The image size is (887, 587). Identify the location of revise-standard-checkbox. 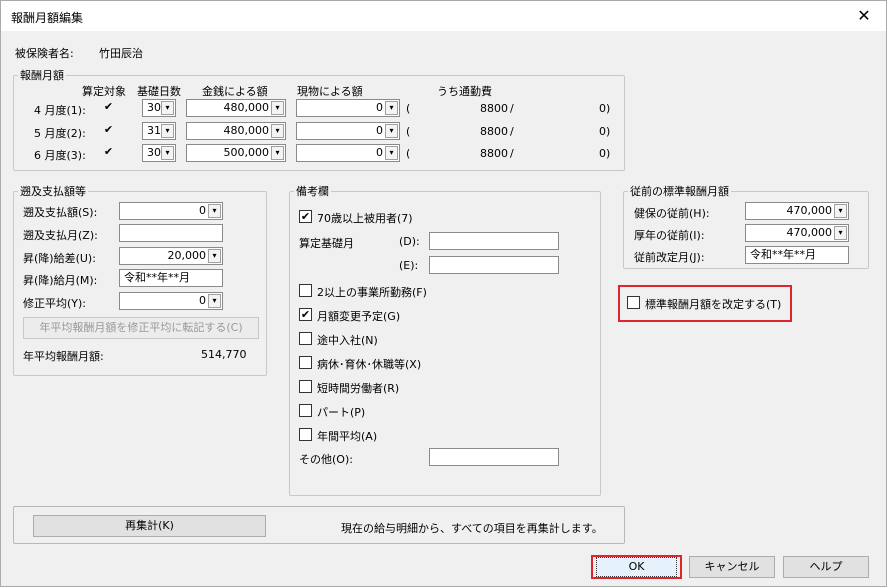
(633, 302).